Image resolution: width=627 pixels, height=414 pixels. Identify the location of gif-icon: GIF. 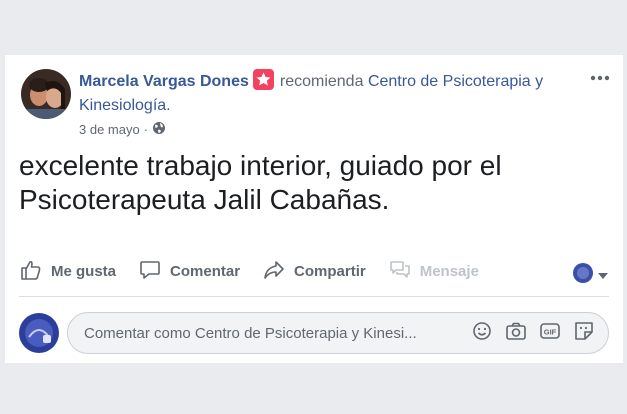
(550, 333).